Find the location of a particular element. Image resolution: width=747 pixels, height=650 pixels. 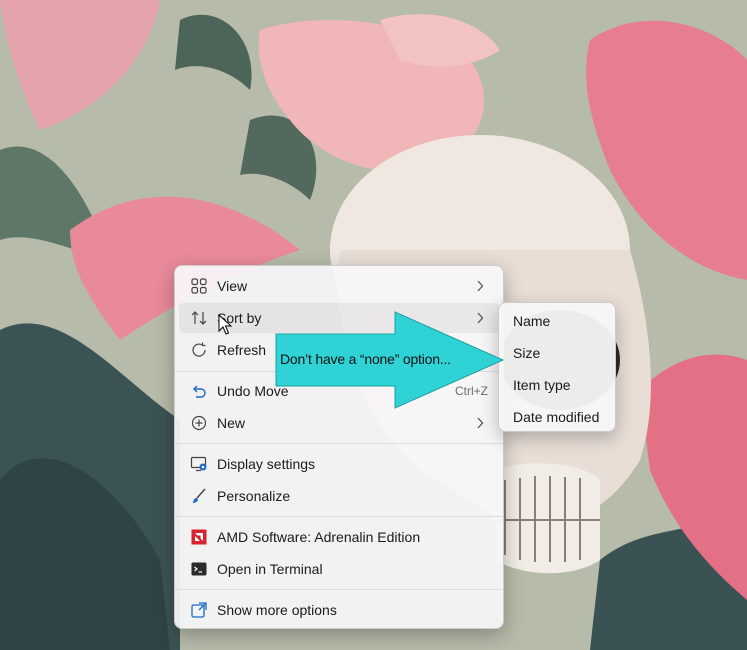

display-settings-icon is located at coordinates (199, 464).